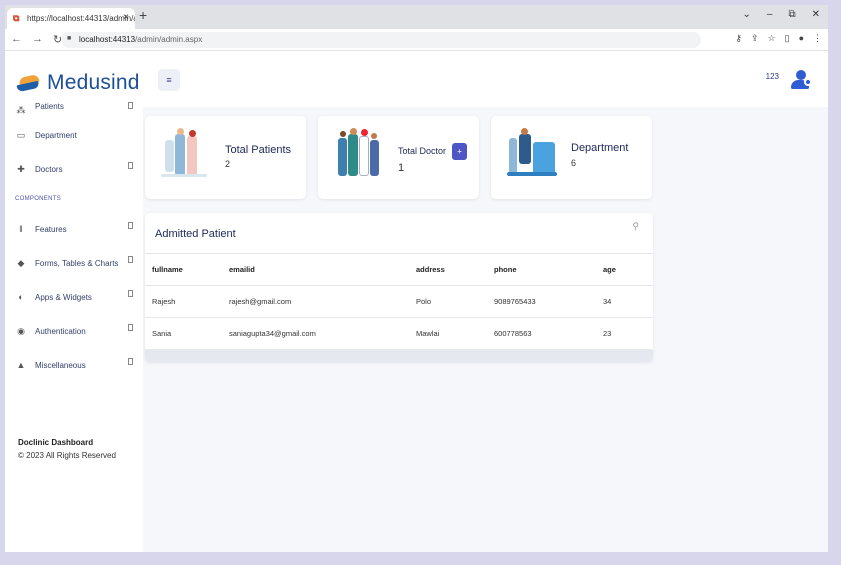  Describe the element at coordinates (74, 169) in the screenshot. I see `sidebar-item-doctors: ✚ Doctors` at that location.